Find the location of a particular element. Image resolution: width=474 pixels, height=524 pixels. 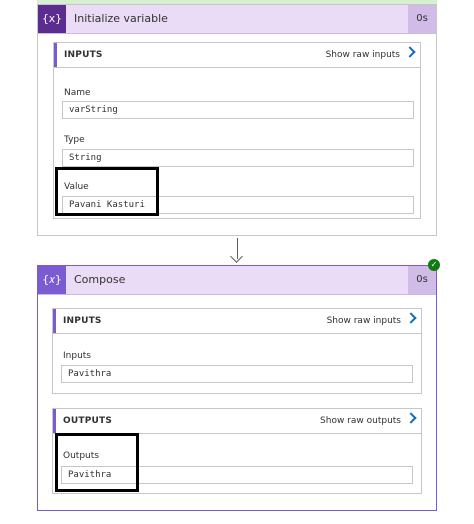

initialize-variable-header: {x} Initialize variable 0s is located at coordinates (237, 19).